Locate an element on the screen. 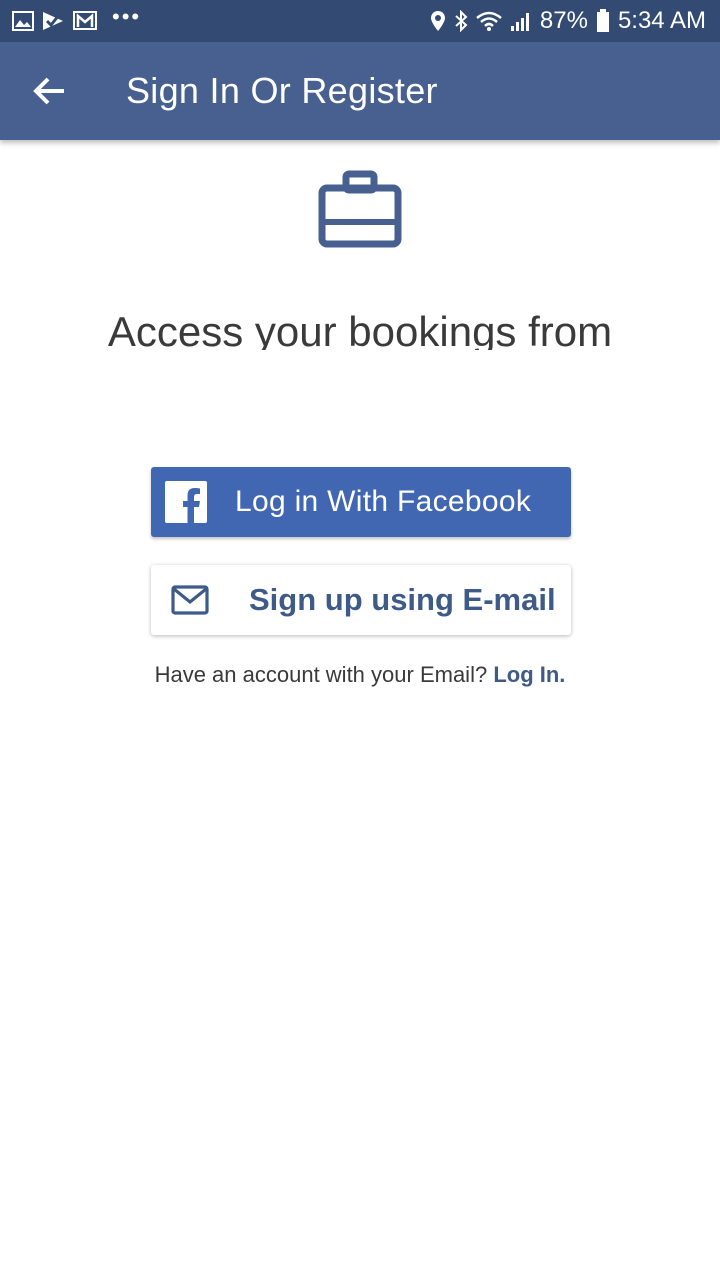 The height and width of the screenshot is (1280, 720). facebook-button-label: Log in With Facebook is located at coordinates (383, 501).